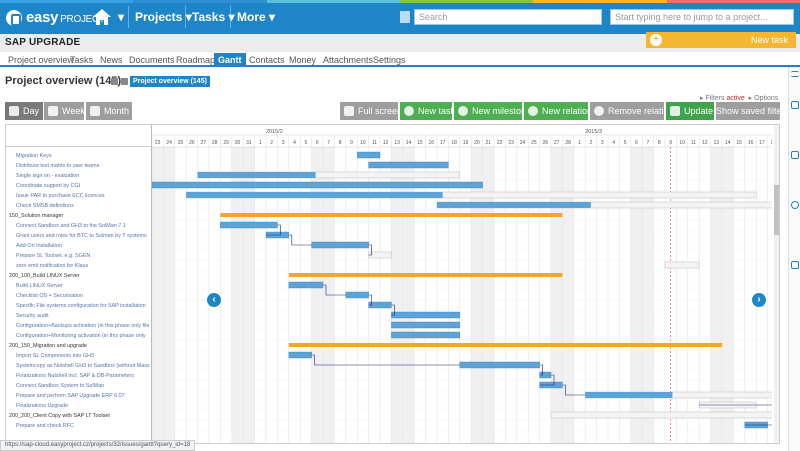 This screenshot has width=800, height=451. Describe the element at coordinates (121, 17) in the screenshot. I see `chevron-down-icon: ▾` at that location.